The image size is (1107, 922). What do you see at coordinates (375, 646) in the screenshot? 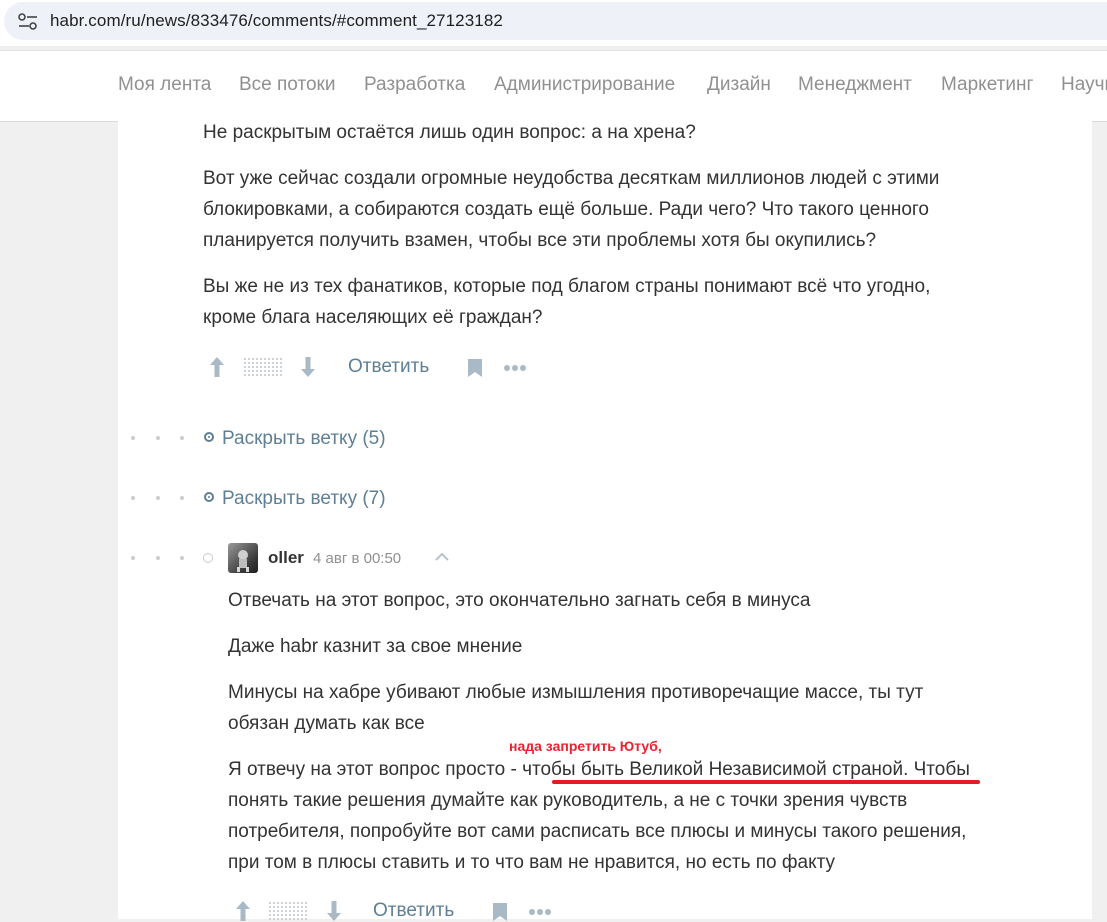
I see `comment-text-line: Даже habr казнит за свое мнение` at bounding box center [375, 646].